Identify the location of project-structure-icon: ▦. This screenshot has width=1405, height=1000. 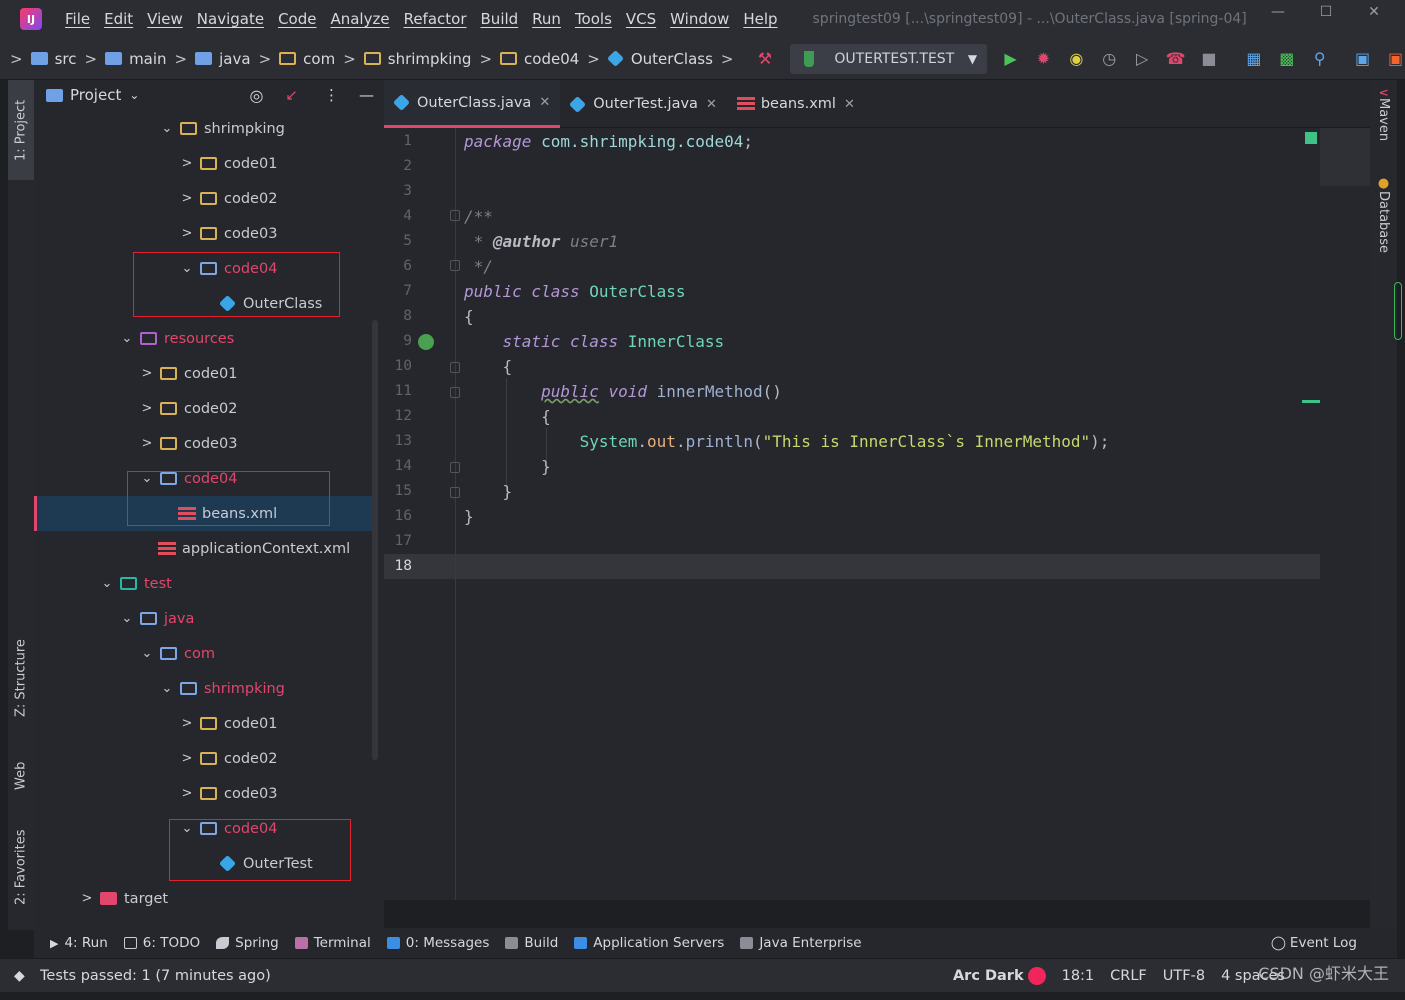
(1253, 59).